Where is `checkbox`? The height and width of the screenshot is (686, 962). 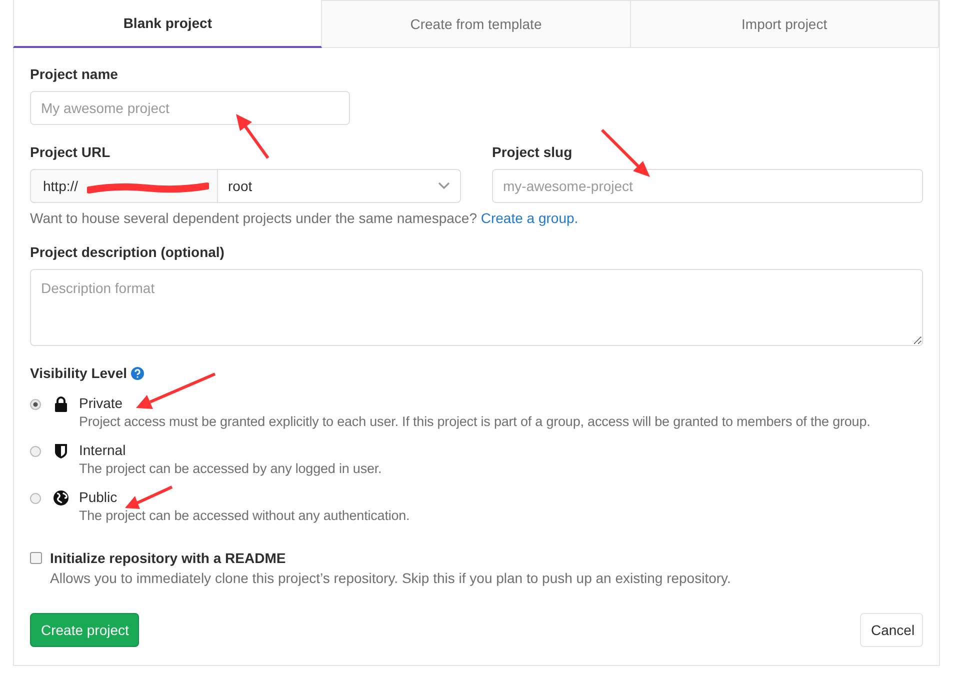 checkbox is located at coordinates (36, 558).